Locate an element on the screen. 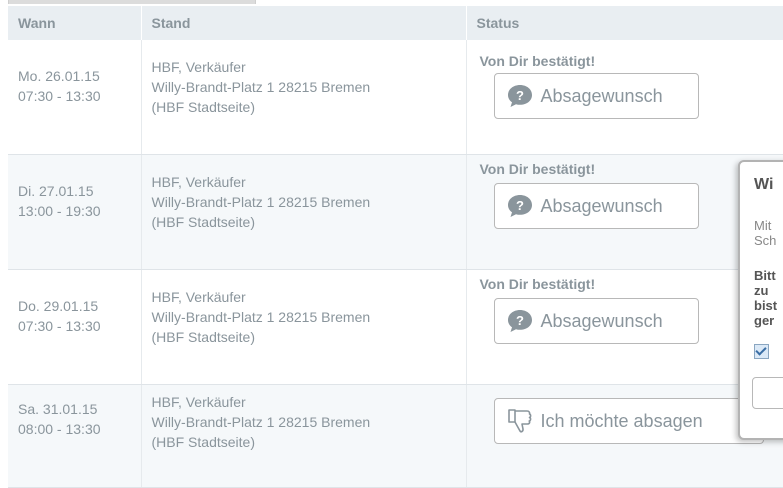 The height and width of the screenshot is (488, 783). date-cell: Di. 27.01.15 13:00 - 19:30 is located at coordinates (74, 212).